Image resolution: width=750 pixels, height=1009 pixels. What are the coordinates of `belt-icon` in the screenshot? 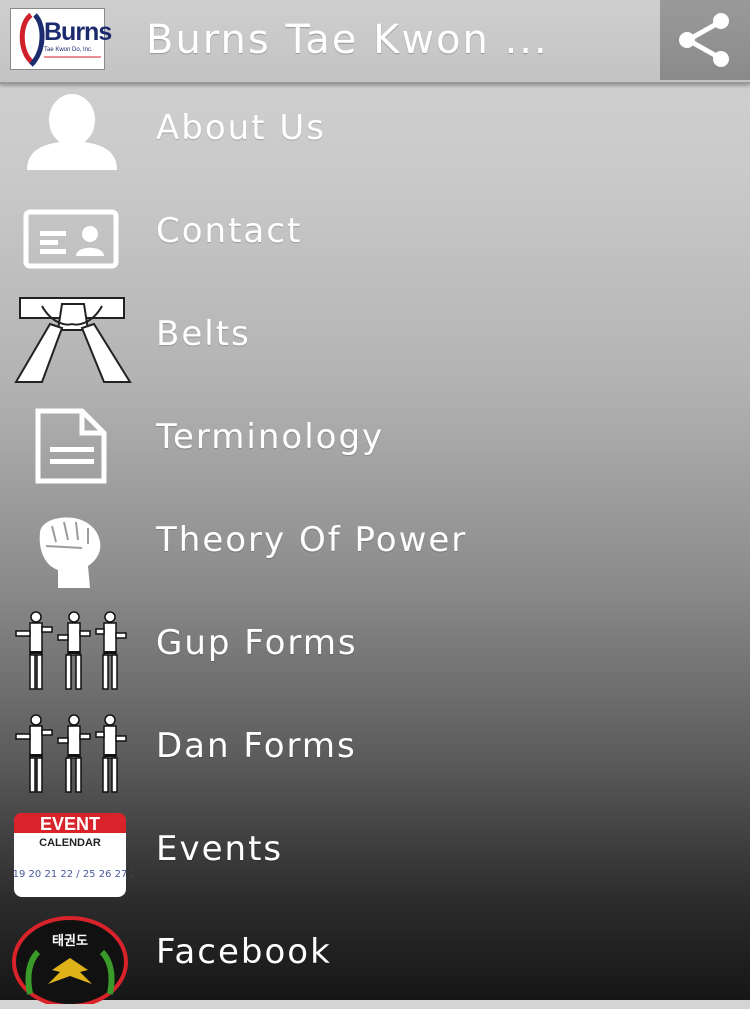 It's located at (72, 341).